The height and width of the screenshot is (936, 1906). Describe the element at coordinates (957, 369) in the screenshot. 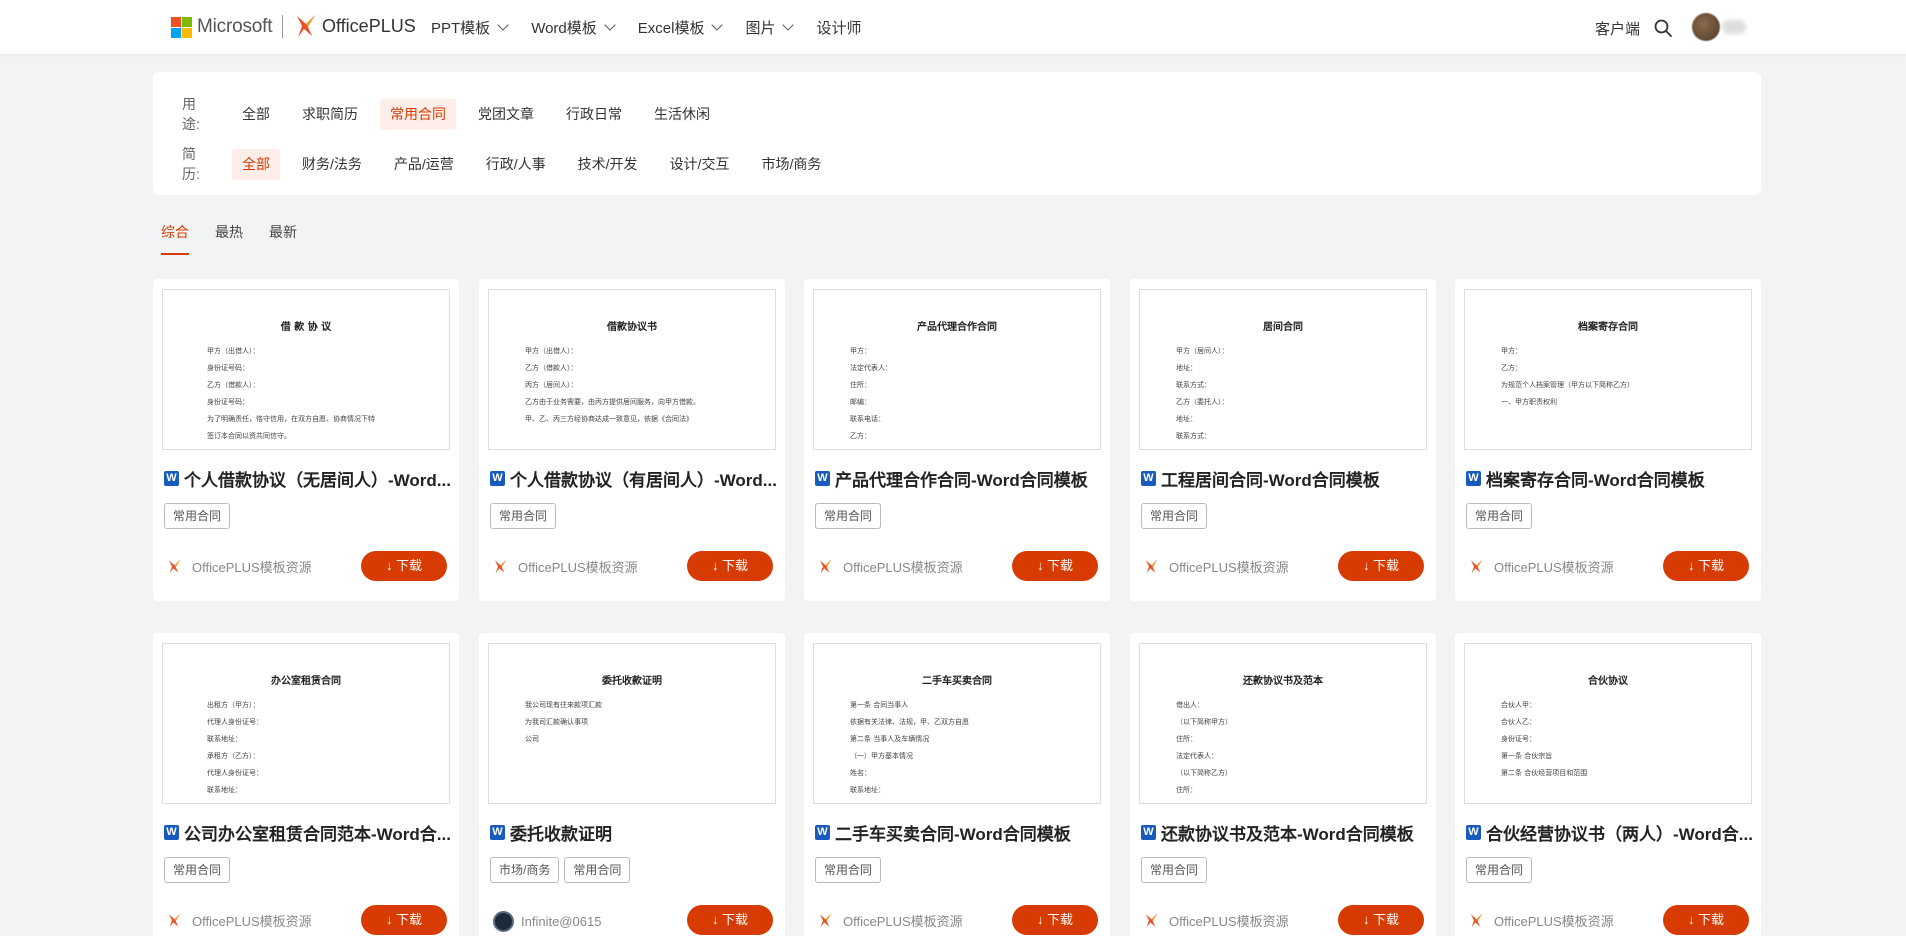

I see `template-preview: 产品代理合作合同 甲方： 法定代表人： 住所： 邮编： 联系电话： 乙方： 法定代表人：` at that location.